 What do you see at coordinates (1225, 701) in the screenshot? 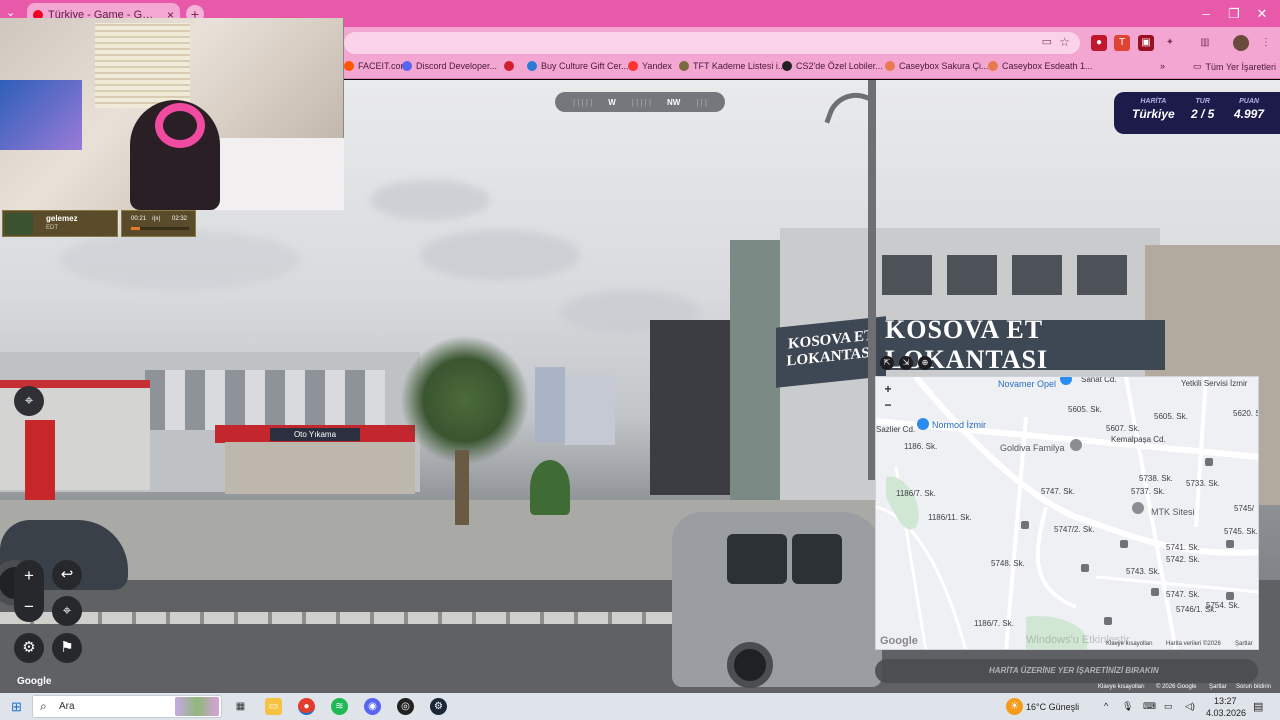
I see `clock-time: 13:27` at bounding box center [1225, 701].